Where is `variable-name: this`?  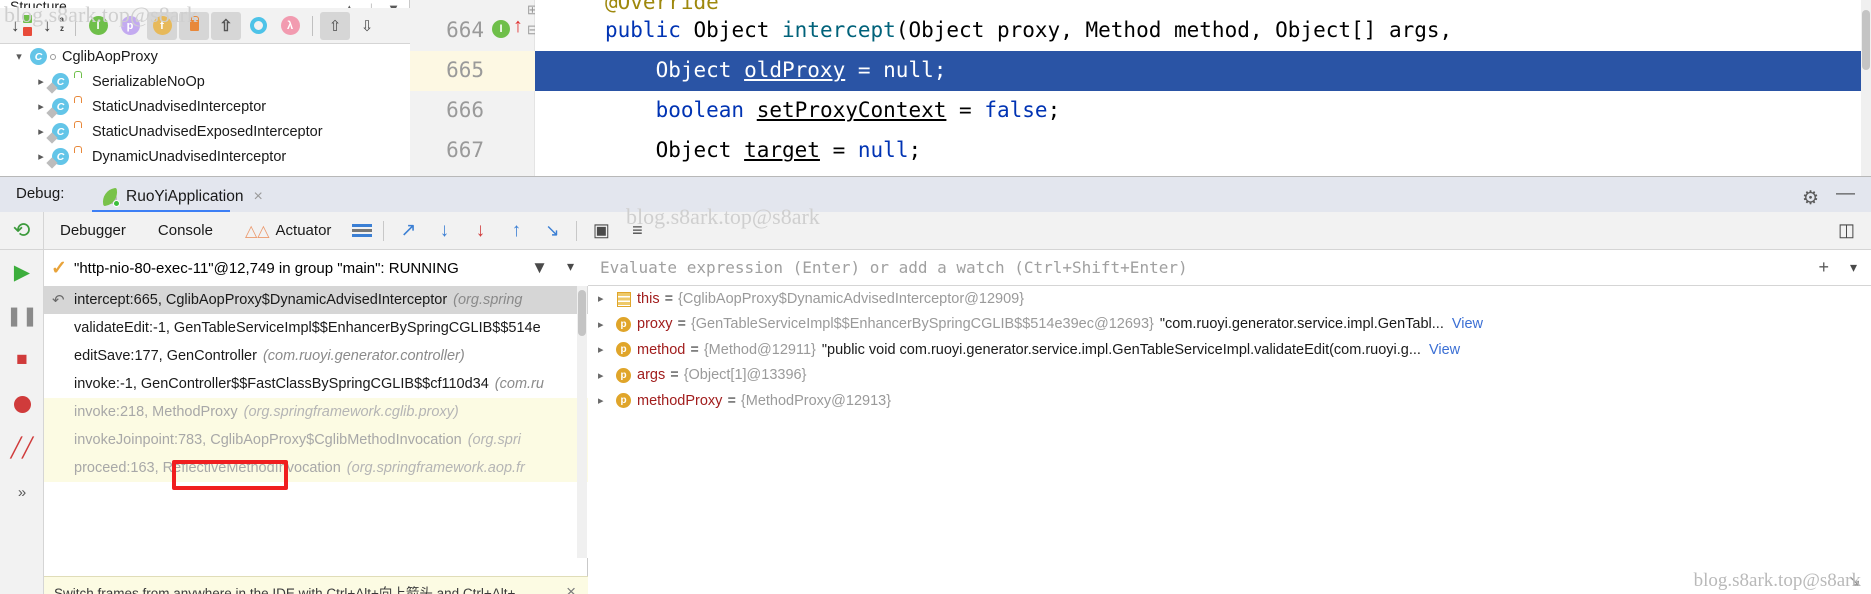
variable-name: this is located at coordinates (648, 298).